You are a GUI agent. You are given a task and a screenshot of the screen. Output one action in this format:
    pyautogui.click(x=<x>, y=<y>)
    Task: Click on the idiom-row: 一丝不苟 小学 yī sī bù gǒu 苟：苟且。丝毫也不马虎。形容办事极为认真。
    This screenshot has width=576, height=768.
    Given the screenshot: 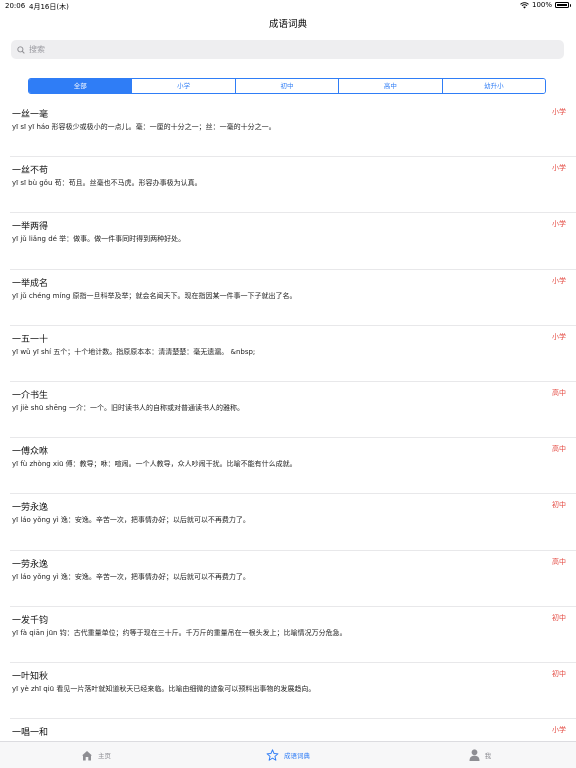 What is the action you would take?
    pyautogui.click(x=293, y=185)
    